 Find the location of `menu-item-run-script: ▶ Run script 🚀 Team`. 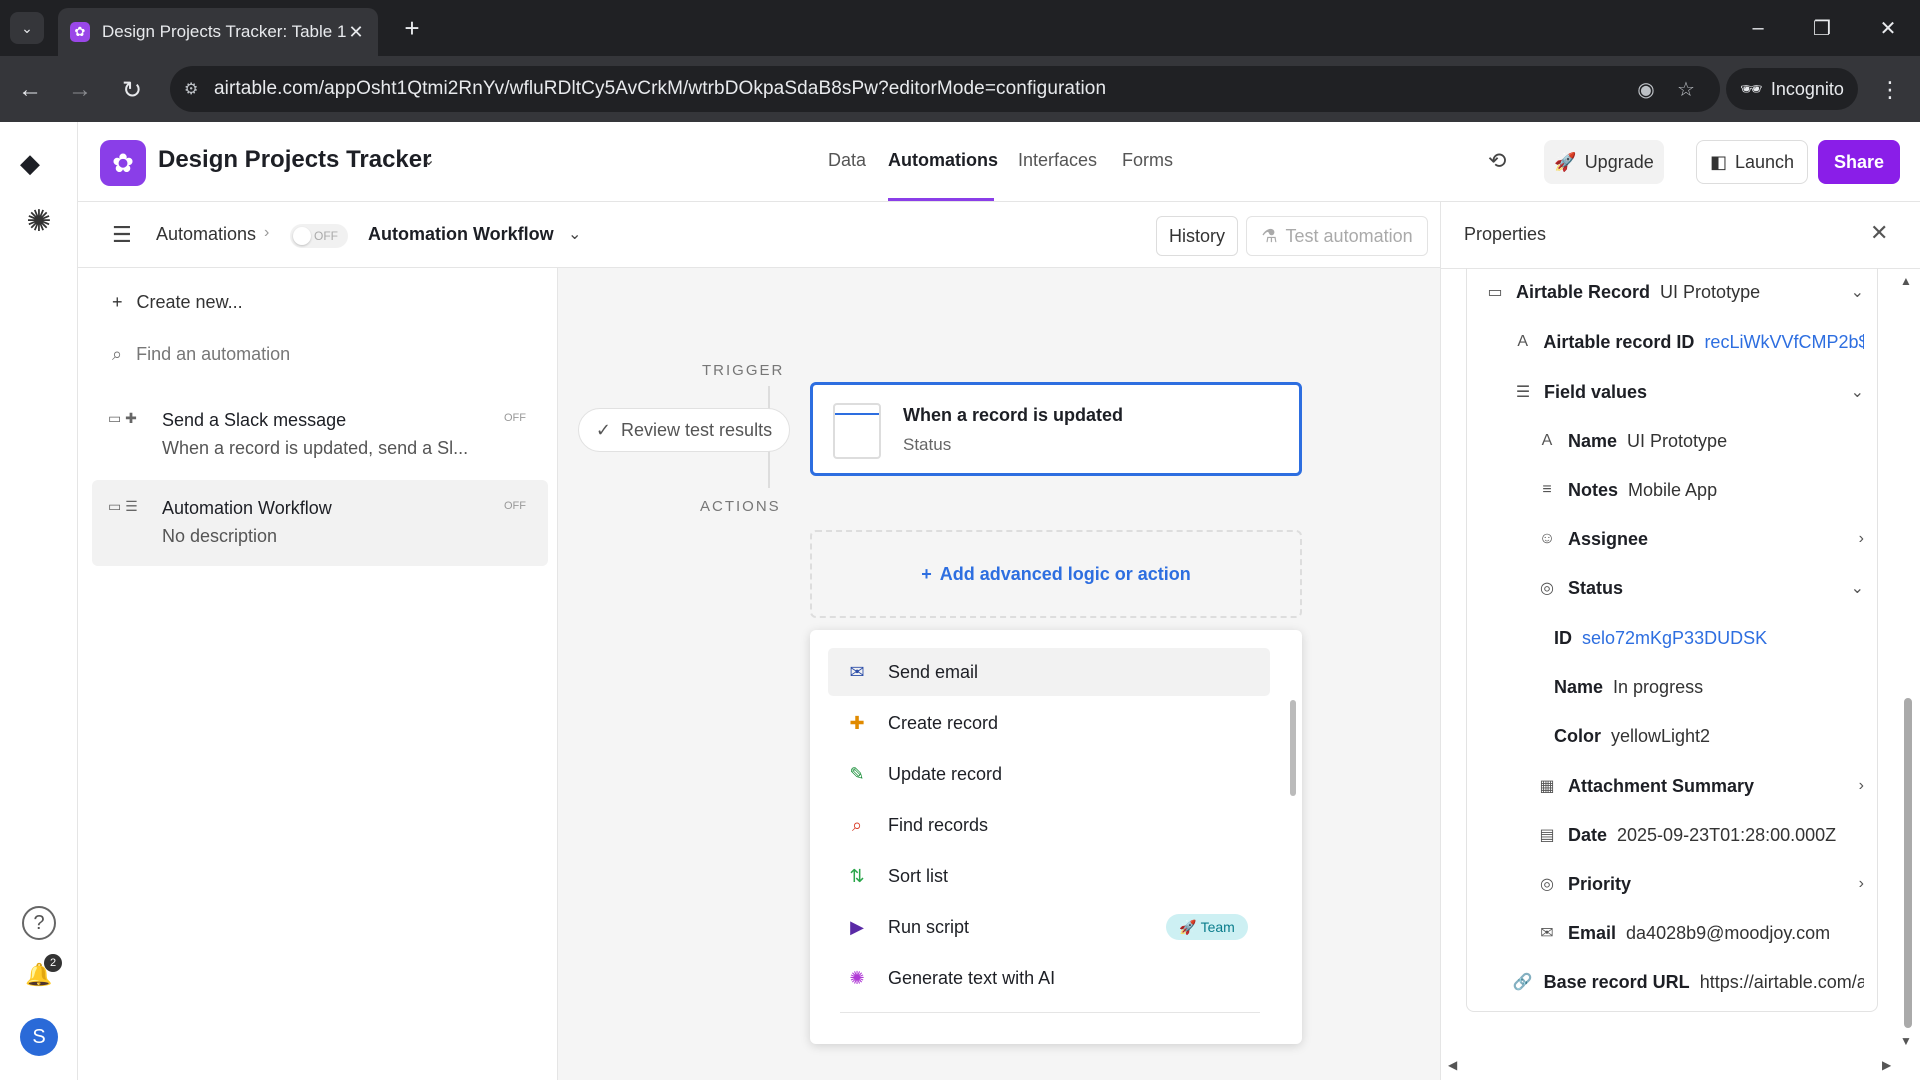

menu-item-run-script: ▶ Run script 🚀 Team is located at coordinates (1049, 927).